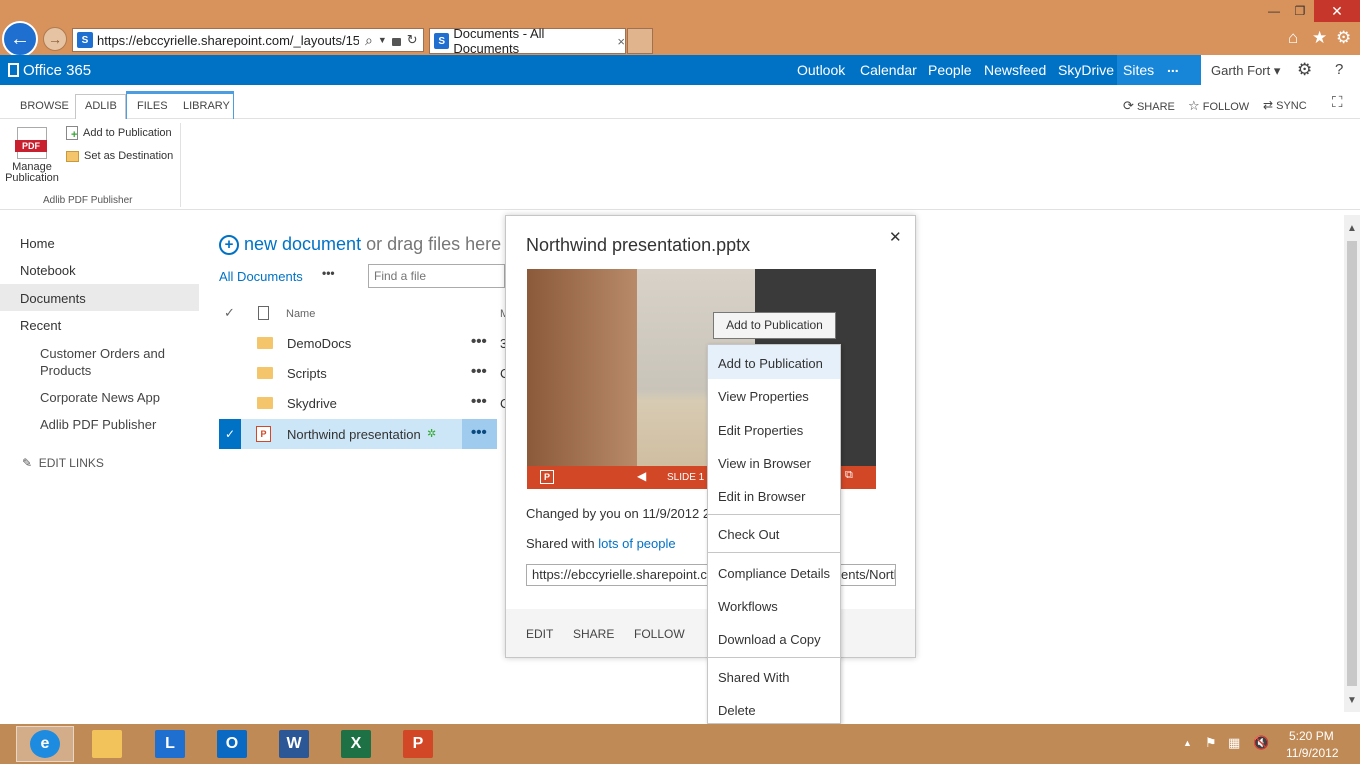 Image resolution: width=1360 pixels, height=764 pixels. I want to click on new-tab-button, so click(640, 41).